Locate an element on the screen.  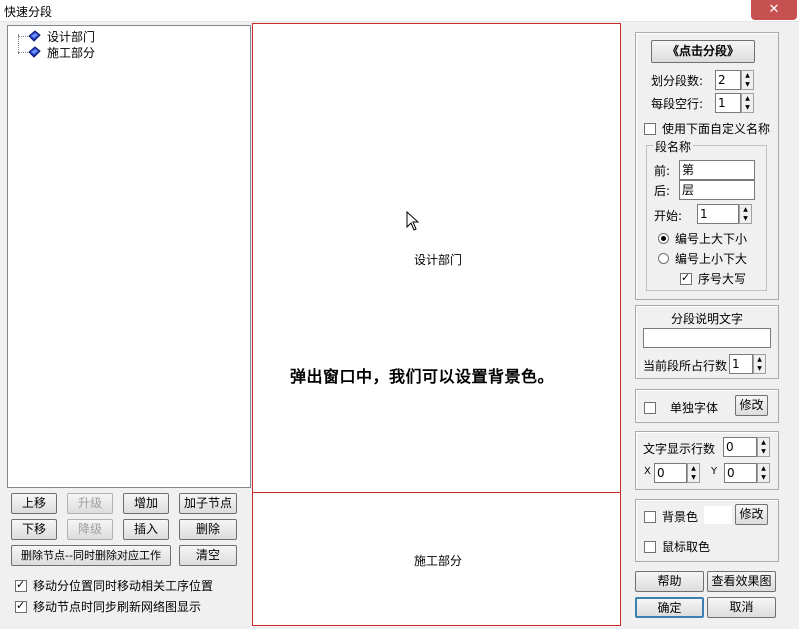
y-offset-spinner: ▲ ▼ is located at coordinates (763, 473).